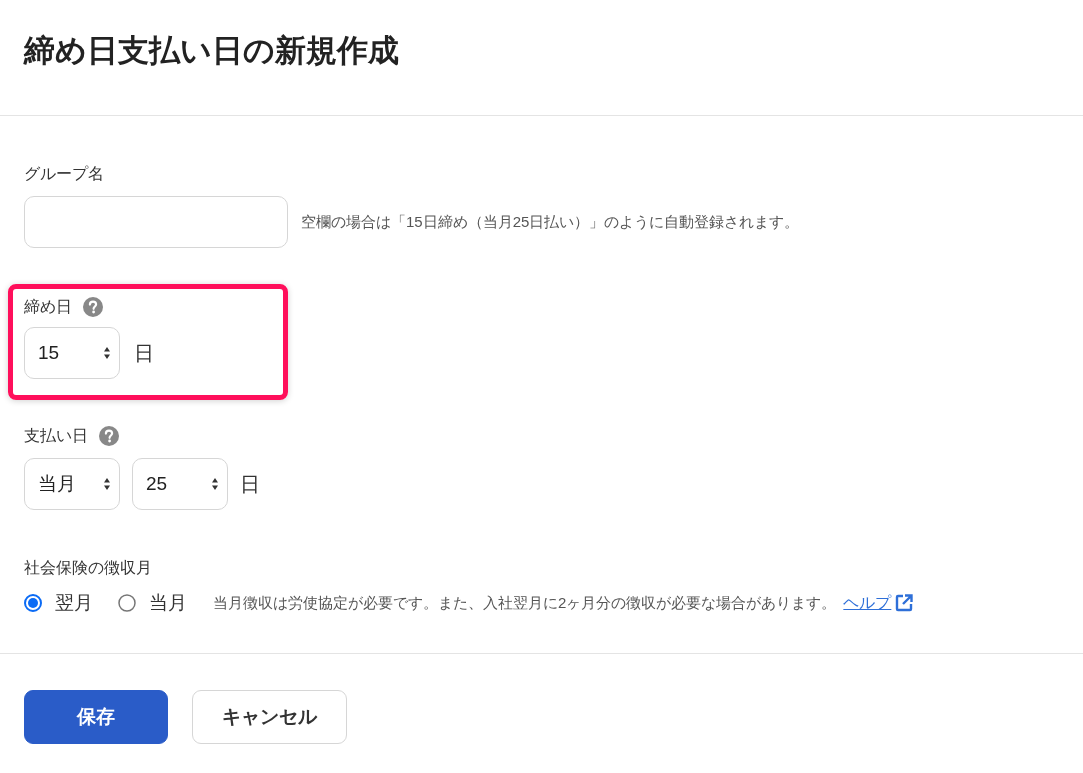  I want to click on radio-icon, so click(127, 603).